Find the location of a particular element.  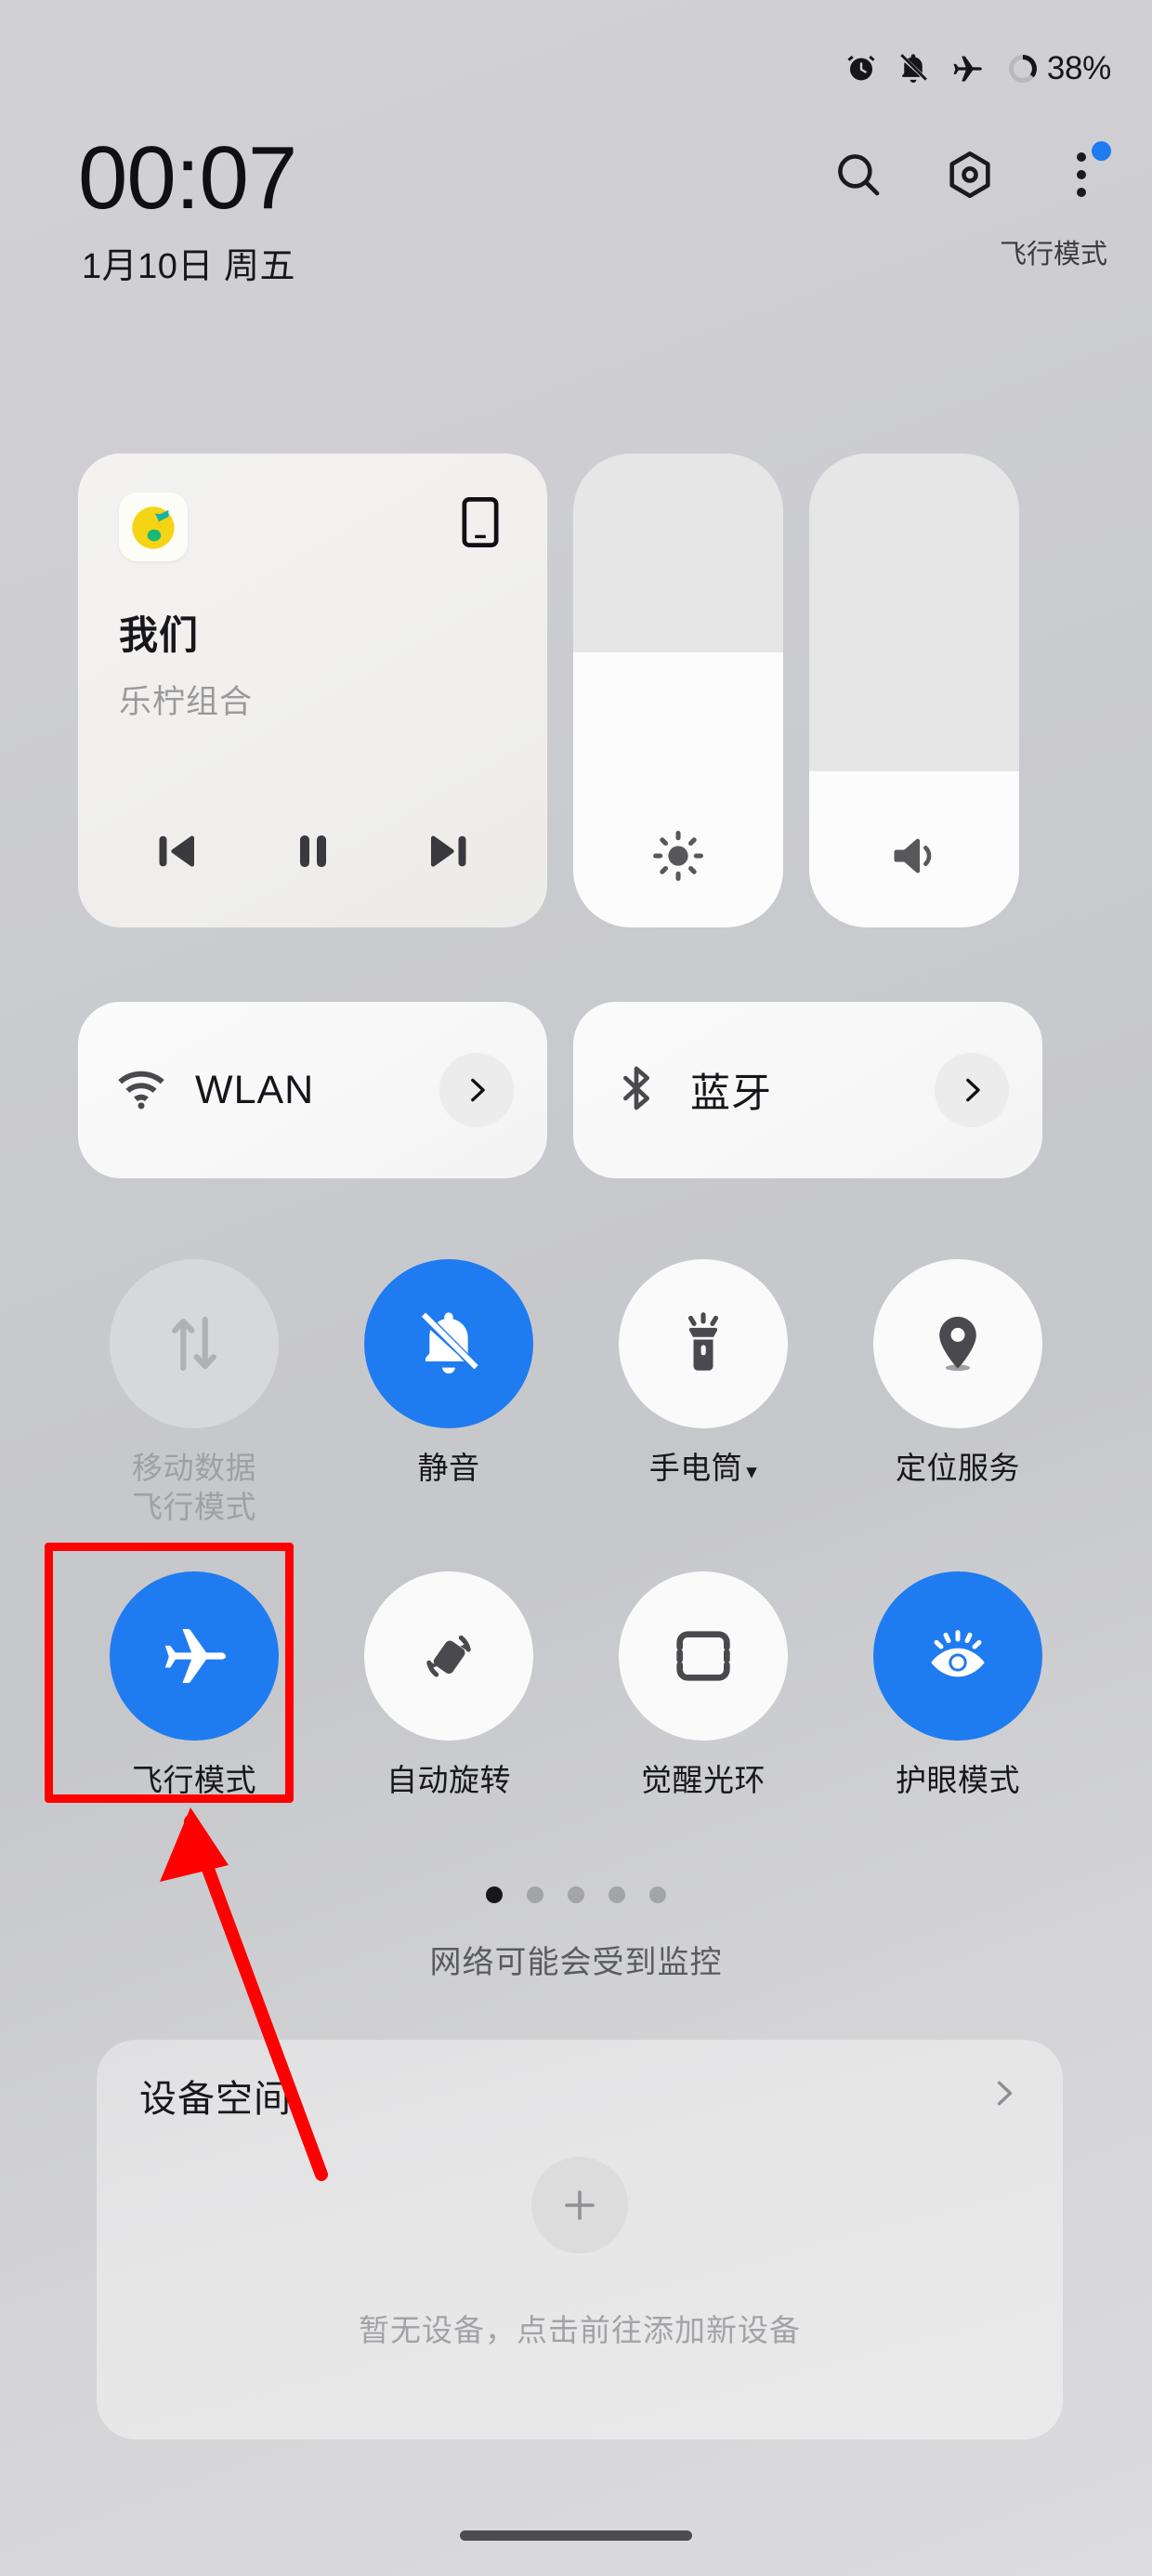

toggle-mobile-data: 移动数据 飞行模式 is located at coordinates (194, 1393).